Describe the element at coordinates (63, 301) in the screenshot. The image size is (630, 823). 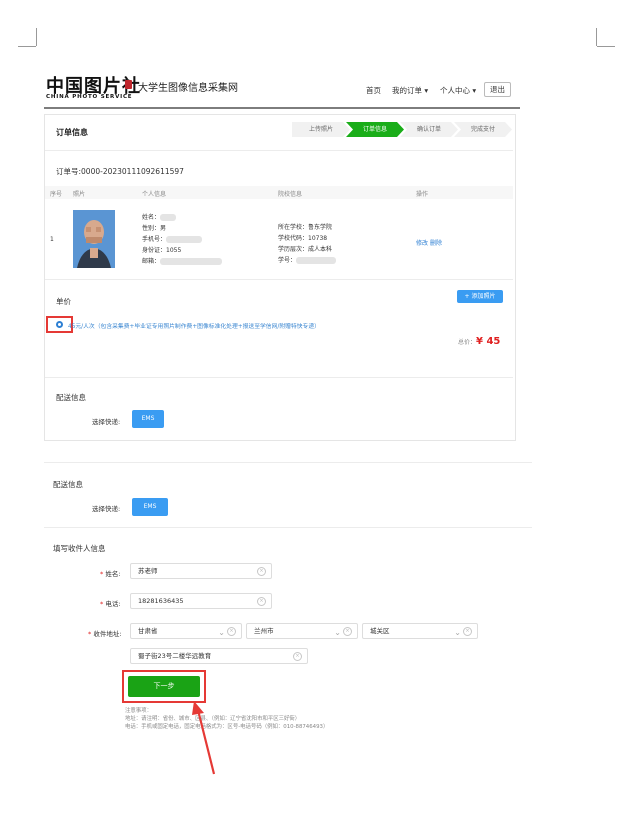
I see `unit-price-title: 单价` at that location.